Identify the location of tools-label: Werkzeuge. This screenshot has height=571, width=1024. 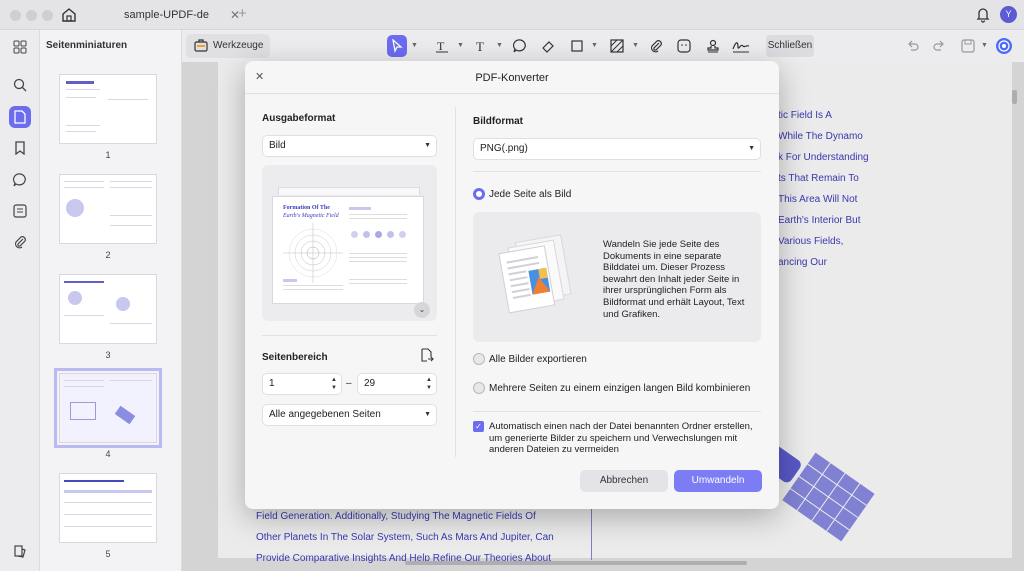
(238, 45).